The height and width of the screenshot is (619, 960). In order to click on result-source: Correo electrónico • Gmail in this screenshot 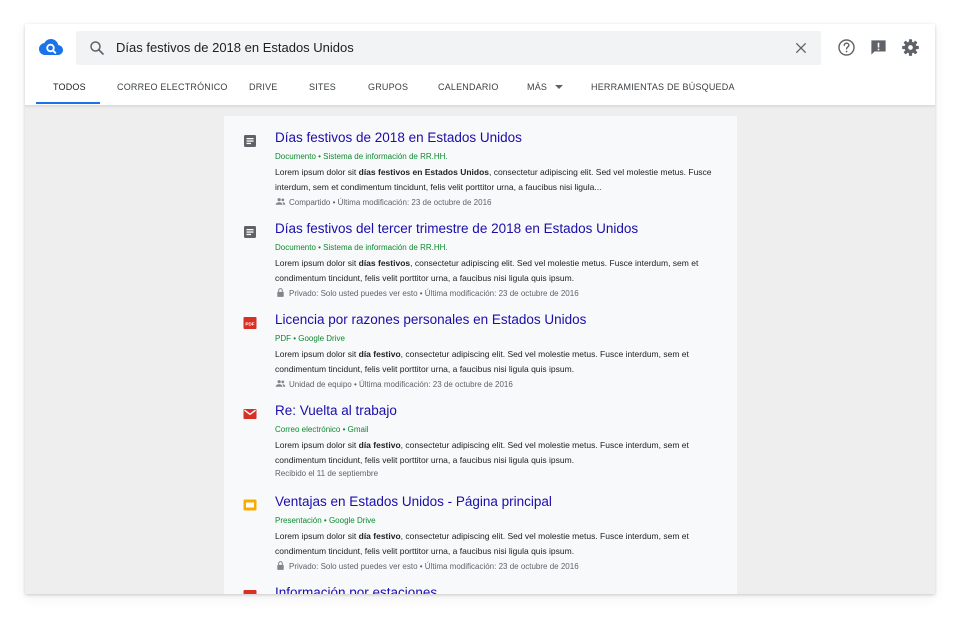, I will do `click(322, 429)`.